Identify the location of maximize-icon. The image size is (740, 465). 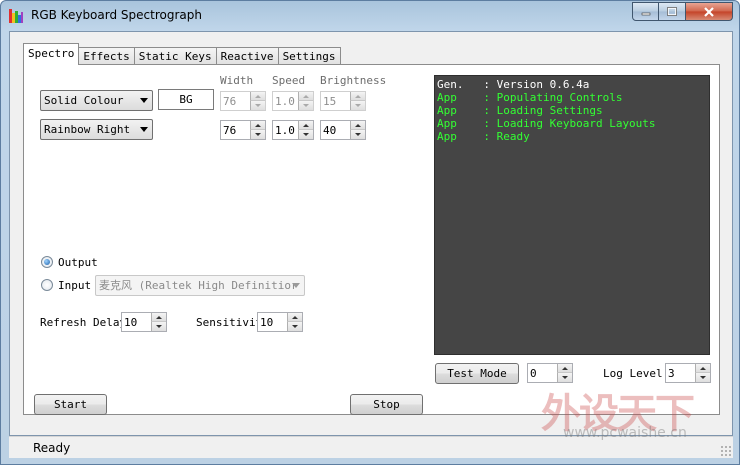
(672, 11).